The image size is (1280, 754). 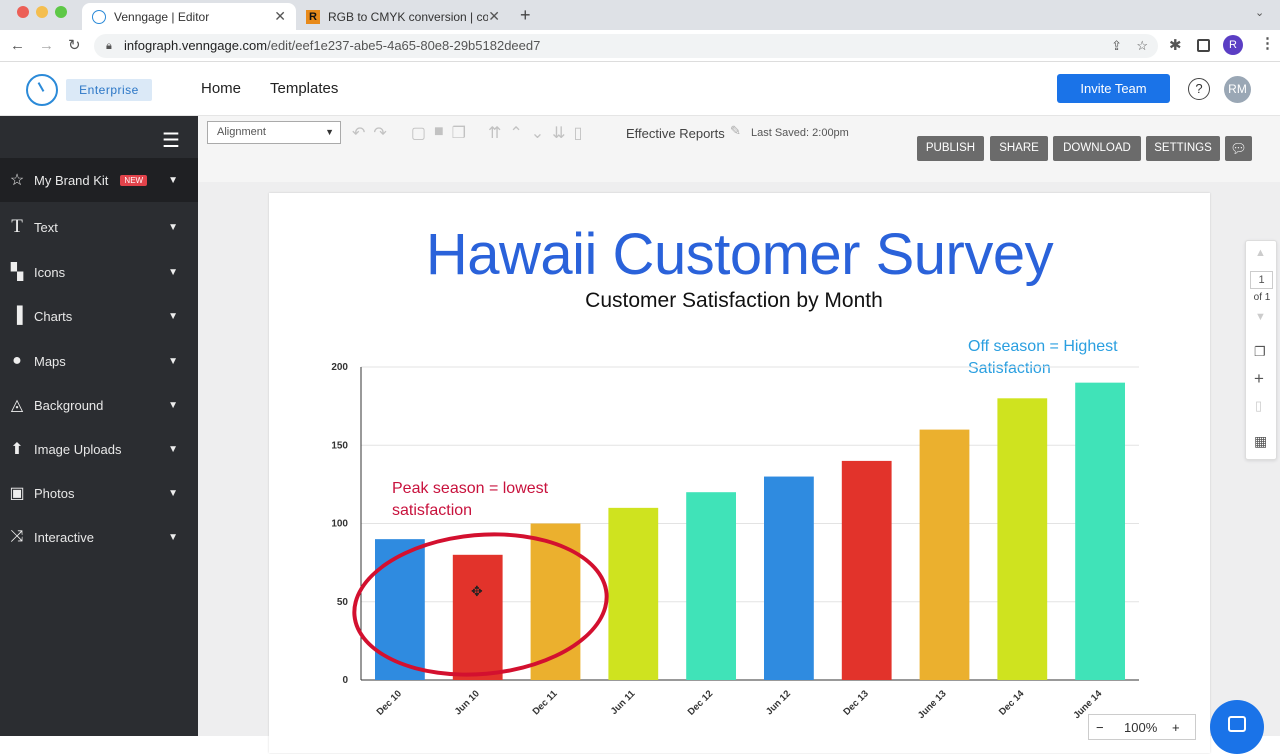 I want to click on reload-icon: ↻, so click(x=74, y=45).